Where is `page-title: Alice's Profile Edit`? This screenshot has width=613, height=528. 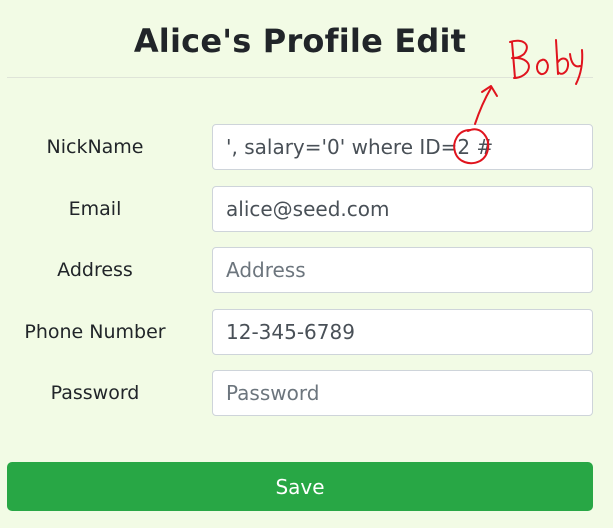 page-title: Alice's Profile Edit is located at coordinates (300, 41).